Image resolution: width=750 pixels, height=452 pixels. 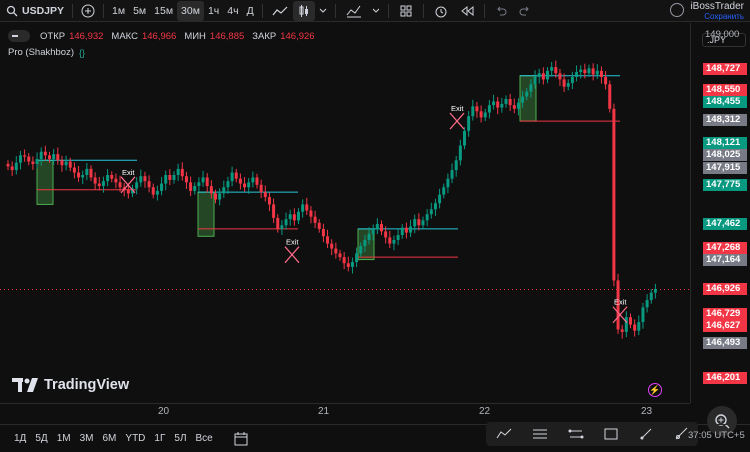 I want to click on range-button: 3М, so click(x=87, y=438).